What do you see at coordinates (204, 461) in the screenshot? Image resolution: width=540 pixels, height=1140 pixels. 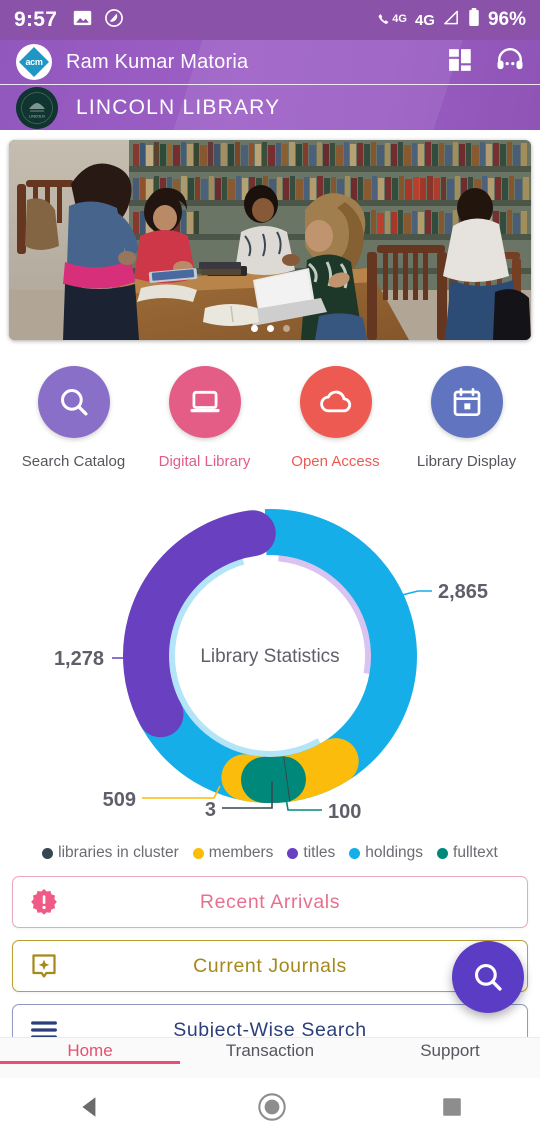 I see `quick-action-label: Digital Library` at bounding box center [204, 461].